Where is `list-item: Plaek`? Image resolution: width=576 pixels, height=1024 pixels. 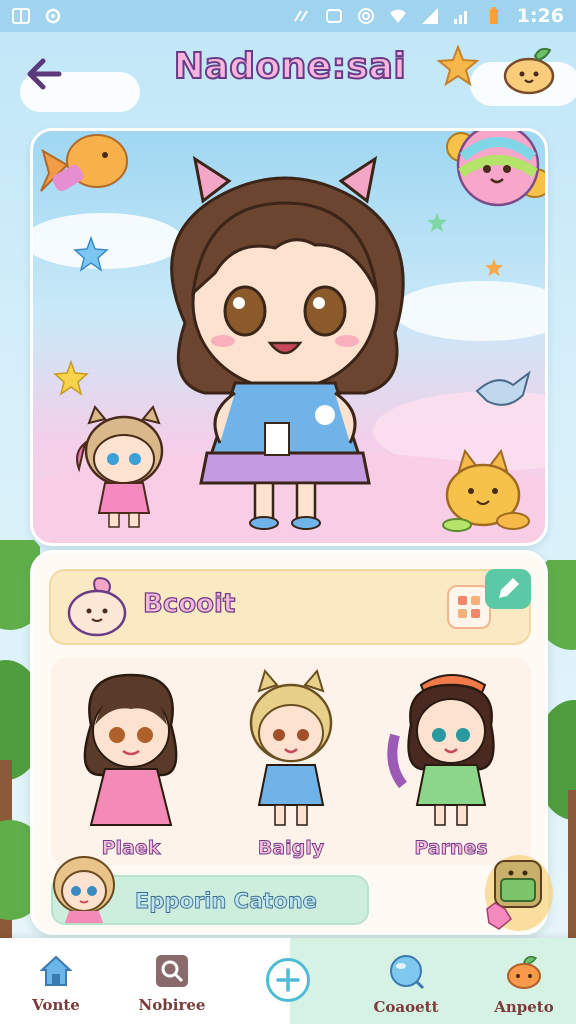 list-item: Plaek is located at coordinates (131, 763).